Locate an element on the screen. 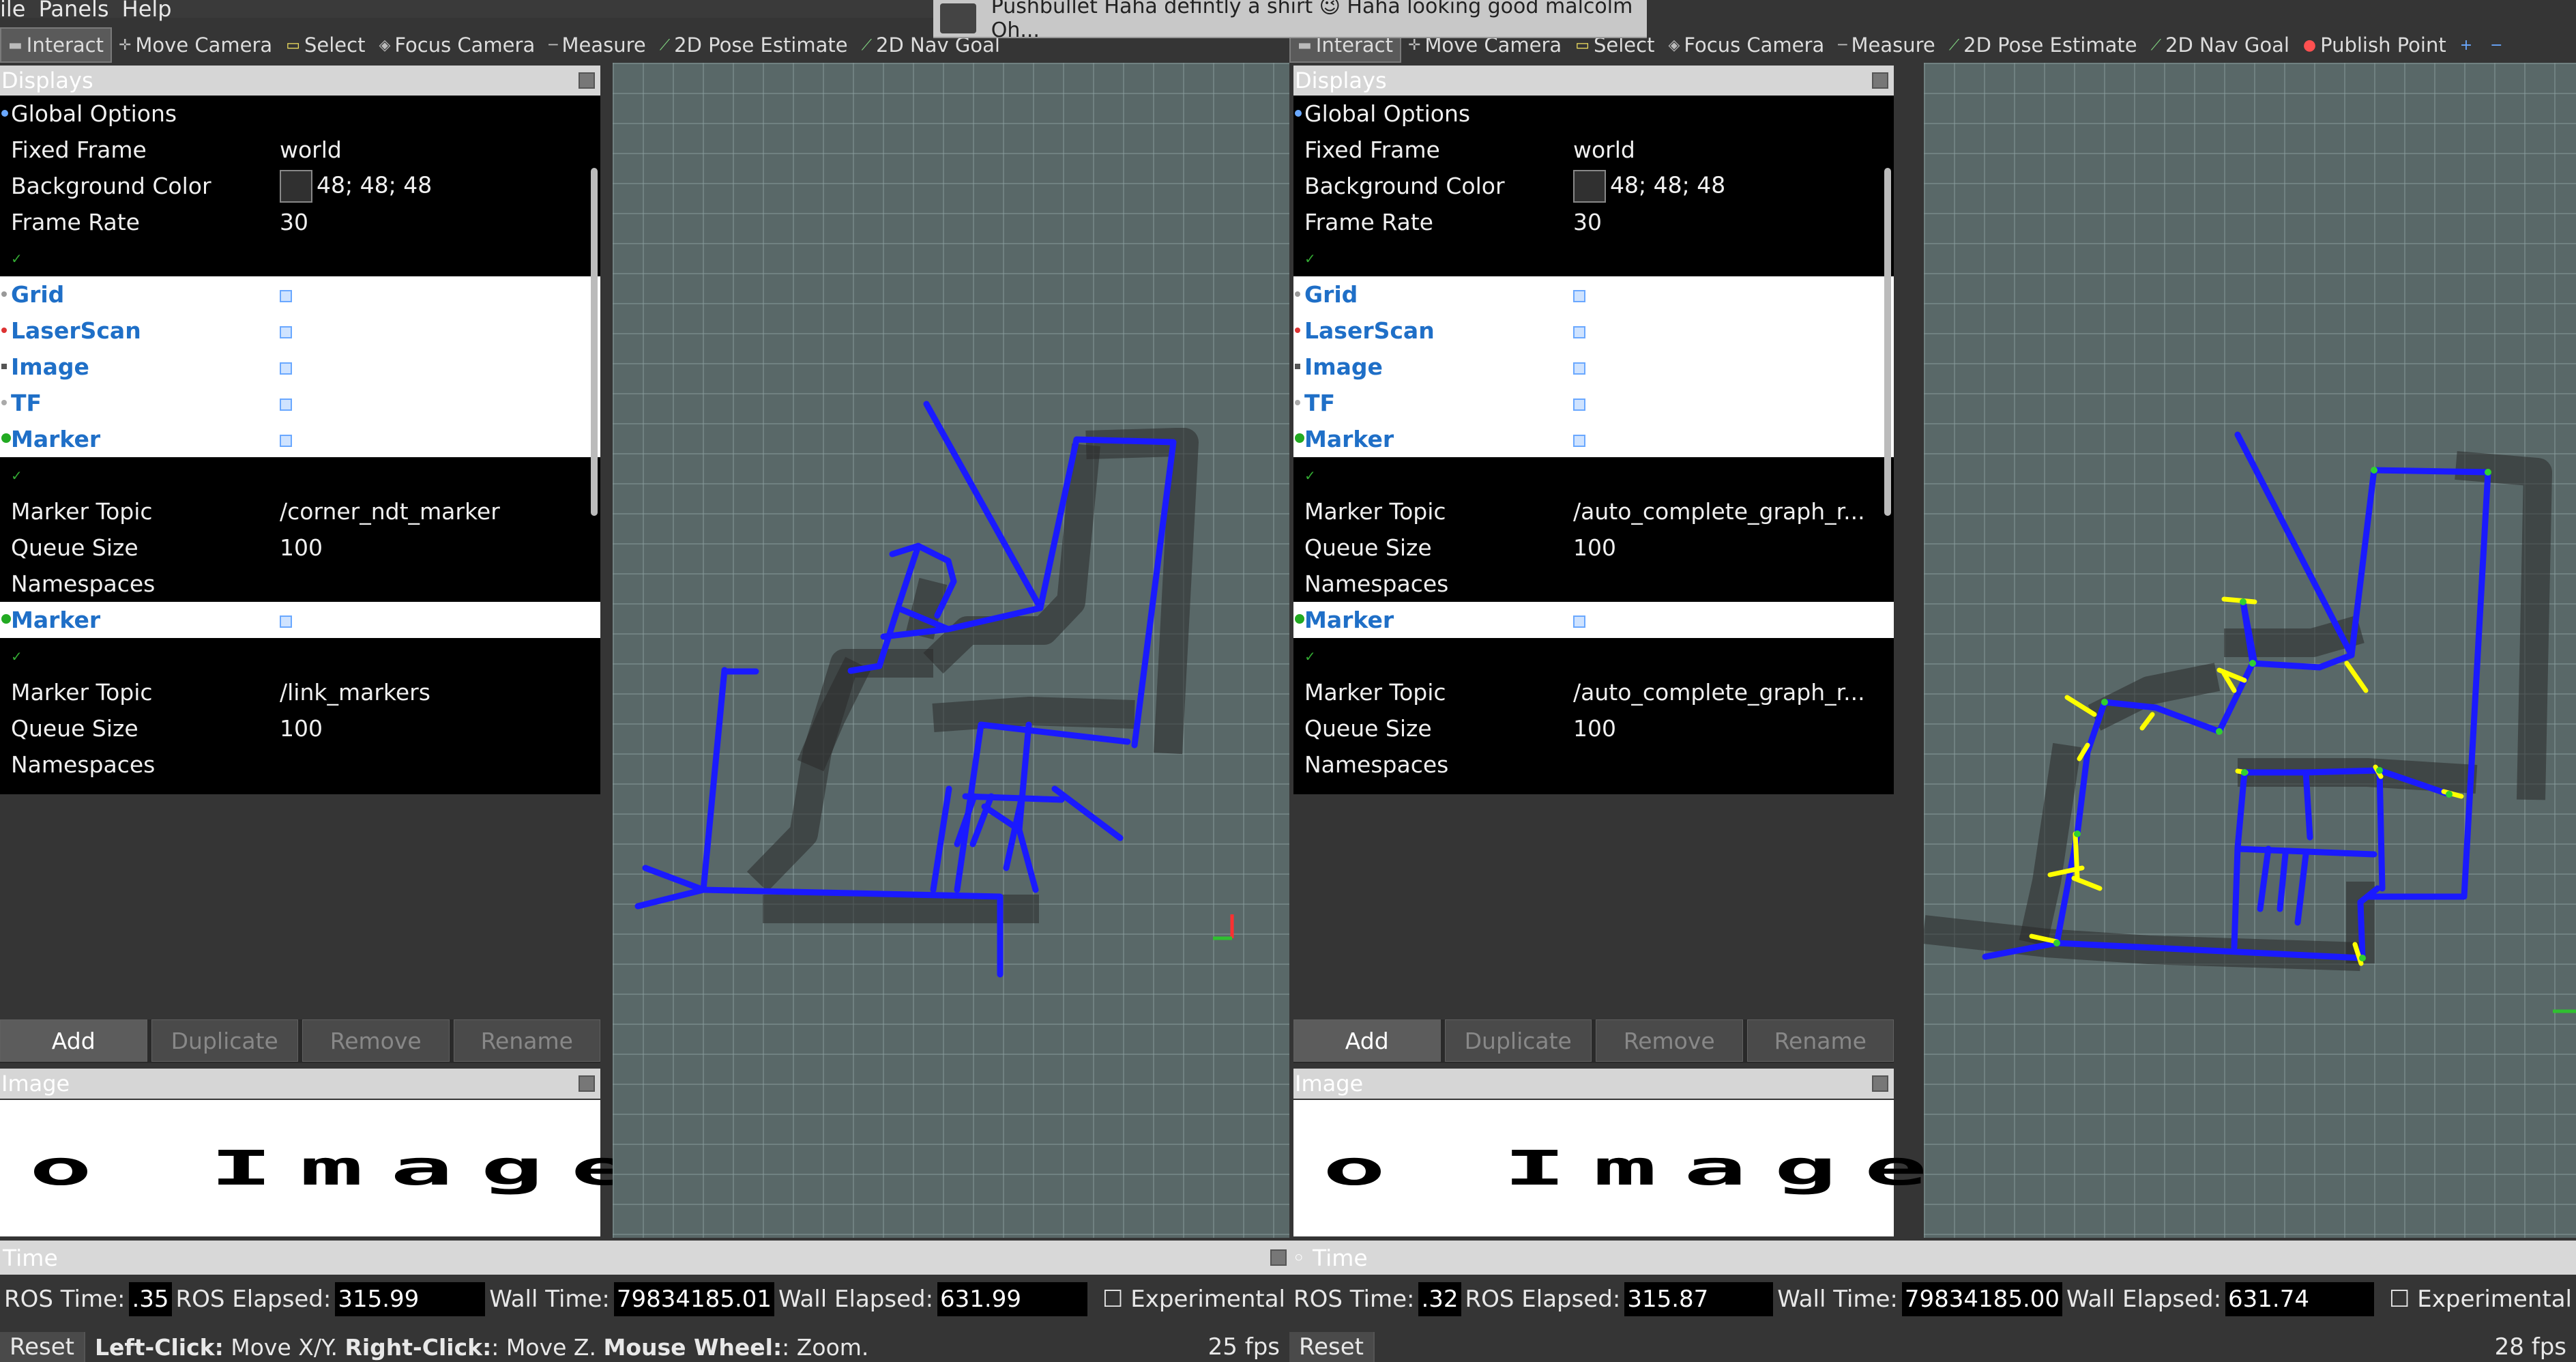  global-options-icon is located at coordinates (4, 113).